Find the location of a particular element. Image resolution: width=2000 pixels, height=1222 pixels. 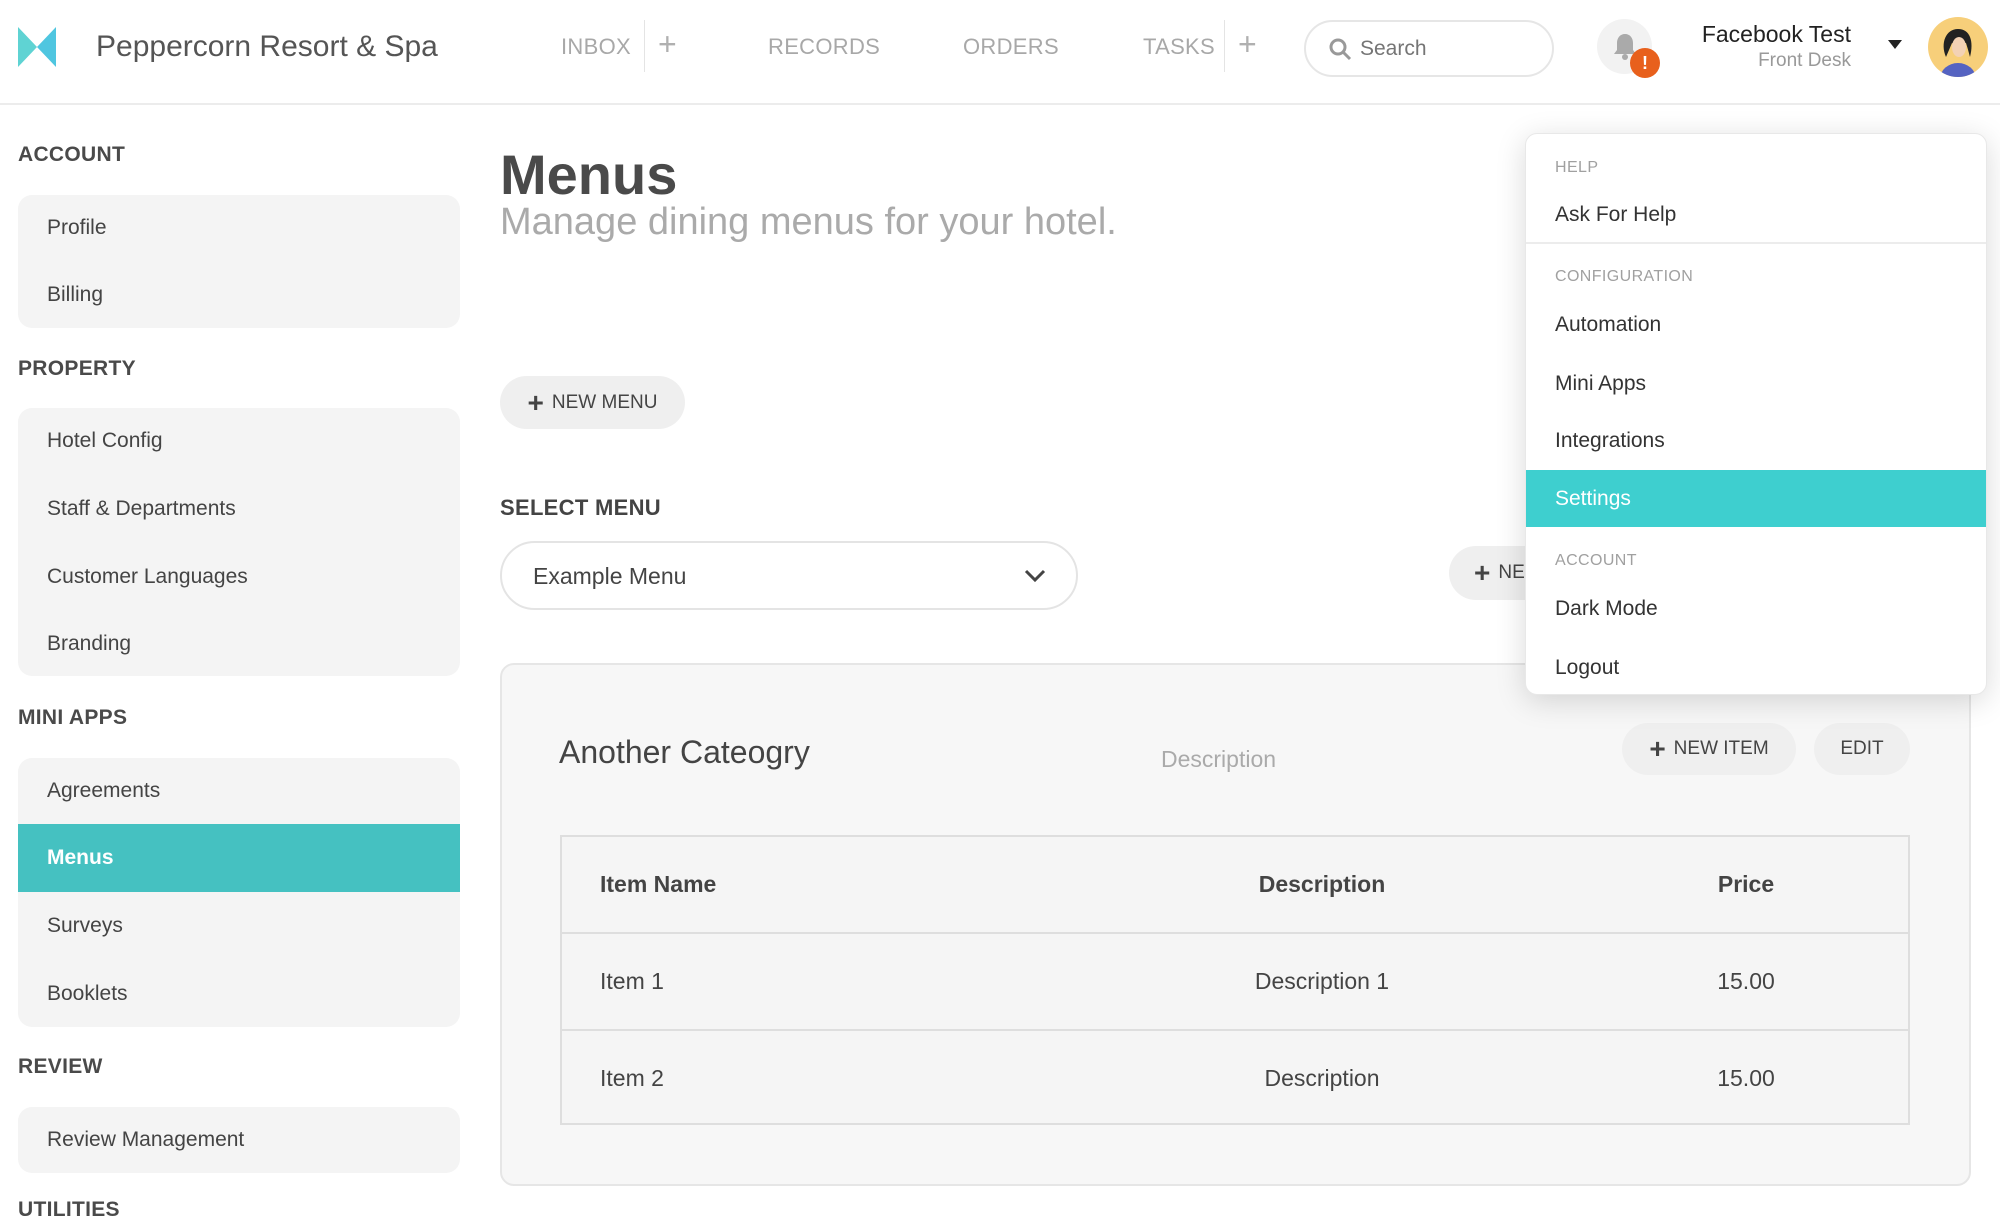

sidebar-item-profile: Profile is located at coordinates (239, 228).